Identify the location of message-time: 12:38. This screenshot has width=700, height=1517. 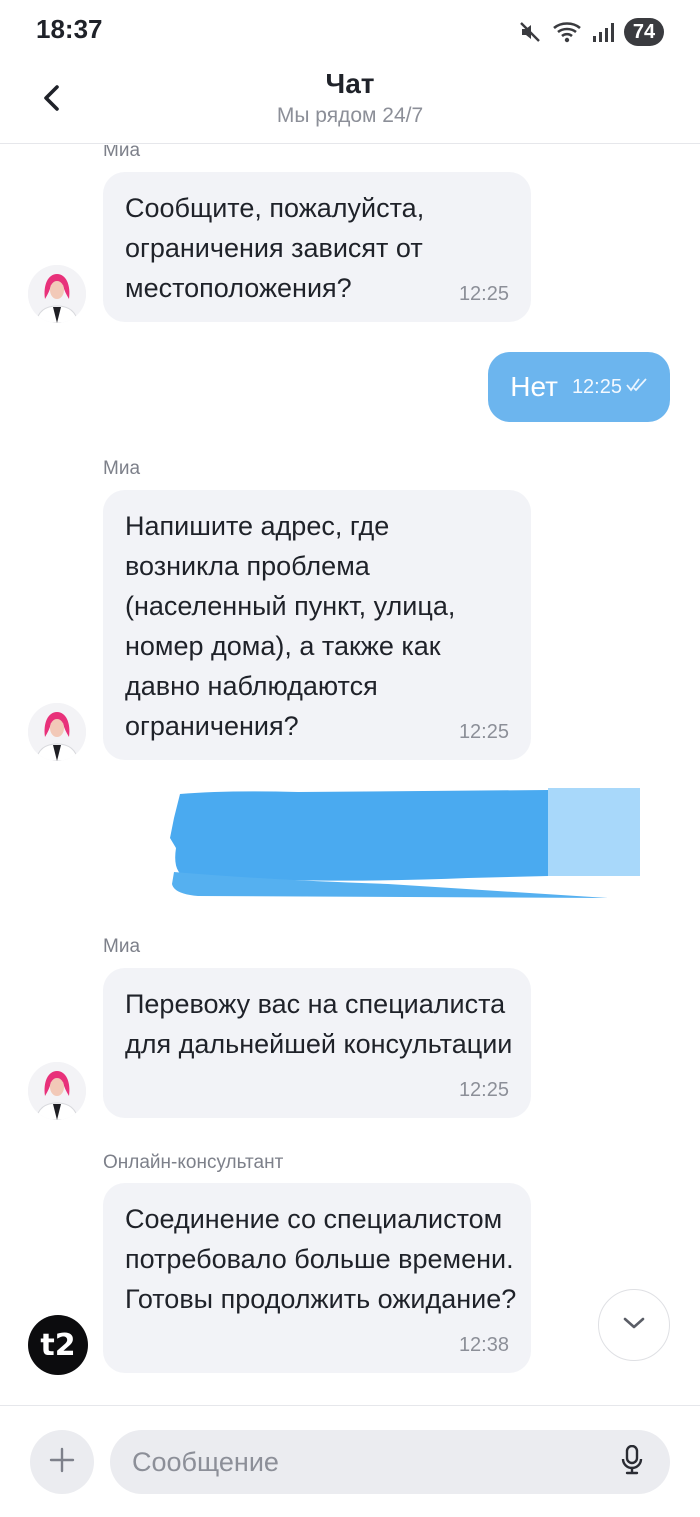
(483, 1345).